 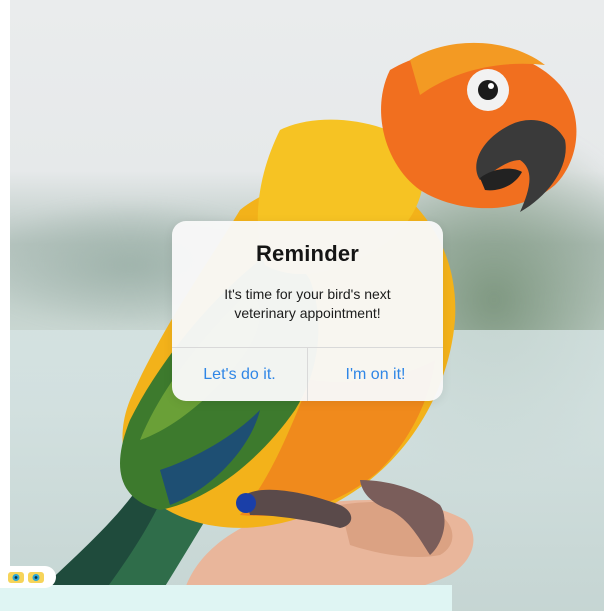 What do you see at coordinates (375, 374) in the screenshot?
I see `im-on-it-button: I'm on it!` at bounding box center [375, 374].